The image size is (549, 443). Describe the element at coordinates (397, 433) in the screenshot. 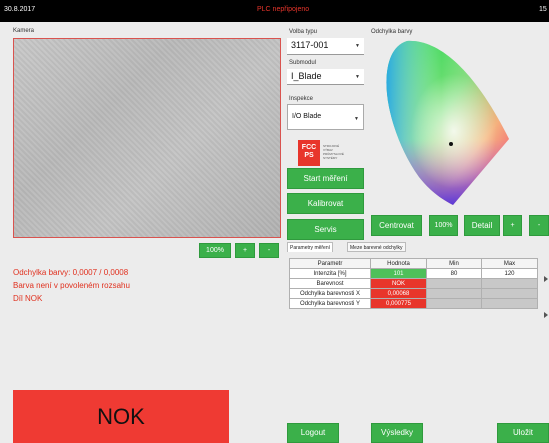

I see `results-button: Výsledky` at that location.